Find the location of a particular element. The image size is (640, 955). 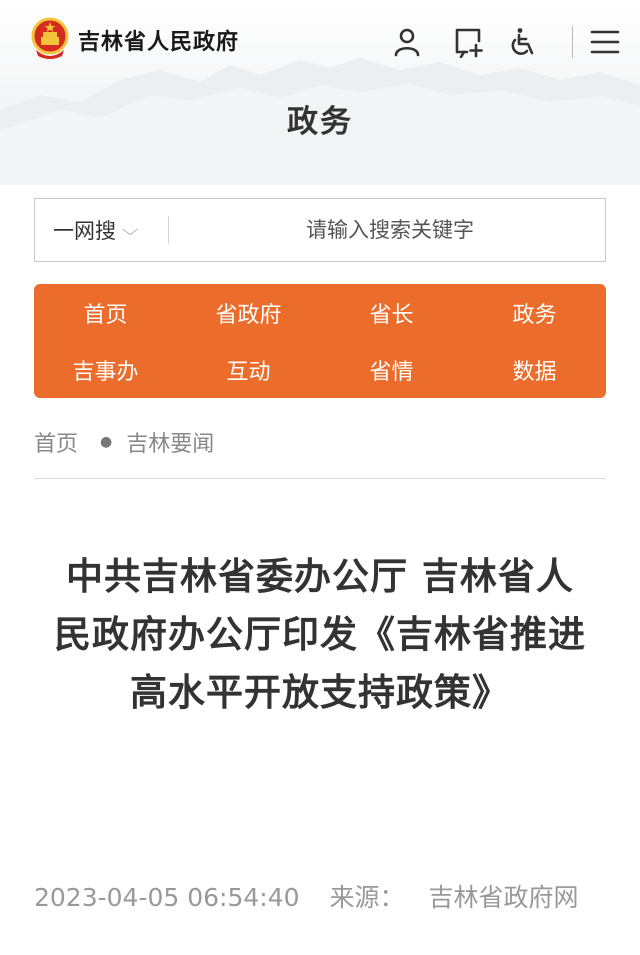

main-nav: 首页 省政府 省长 政务 吉事办 互动 省情 数据 is located at coordinates (320, 341).